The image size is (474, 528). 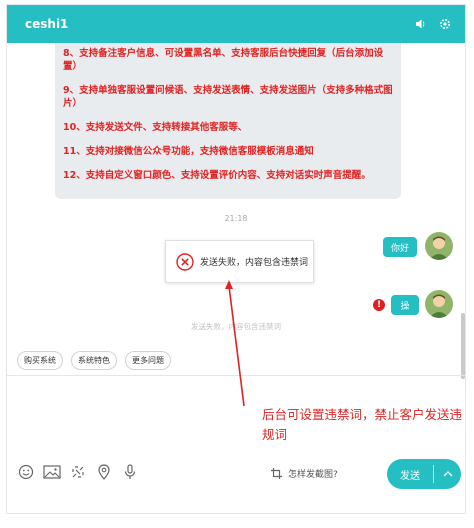 I want to click on send-failed-icon: !, so click(x=379, y=305).